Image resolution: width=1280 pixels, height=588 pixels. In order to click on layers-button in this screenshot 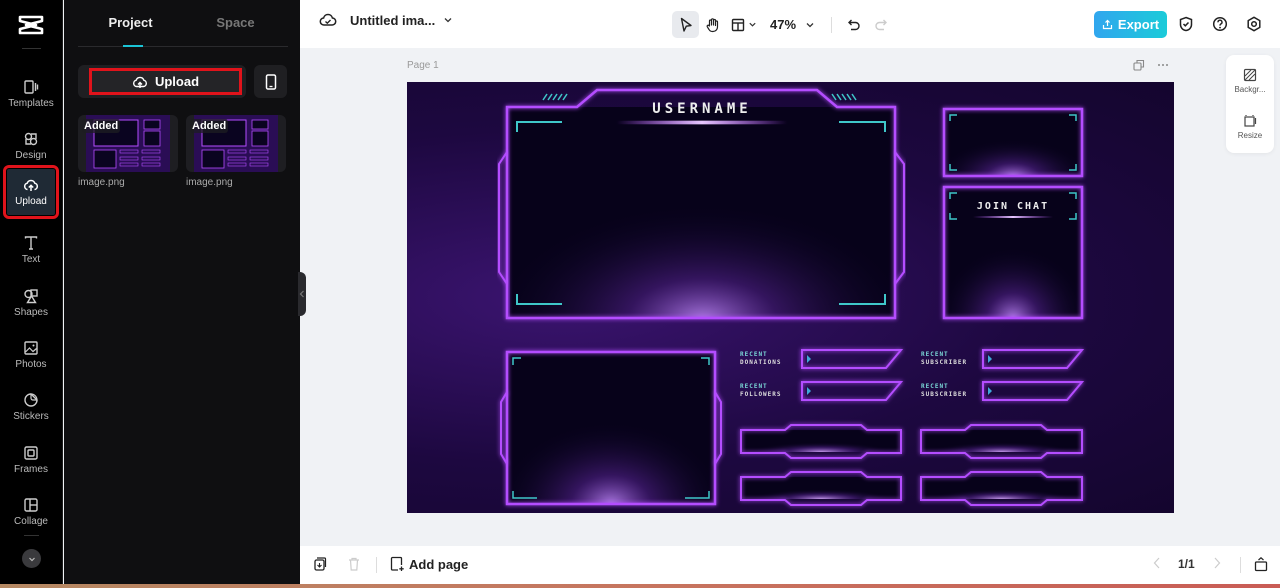, I will do `click(320, 564)`.